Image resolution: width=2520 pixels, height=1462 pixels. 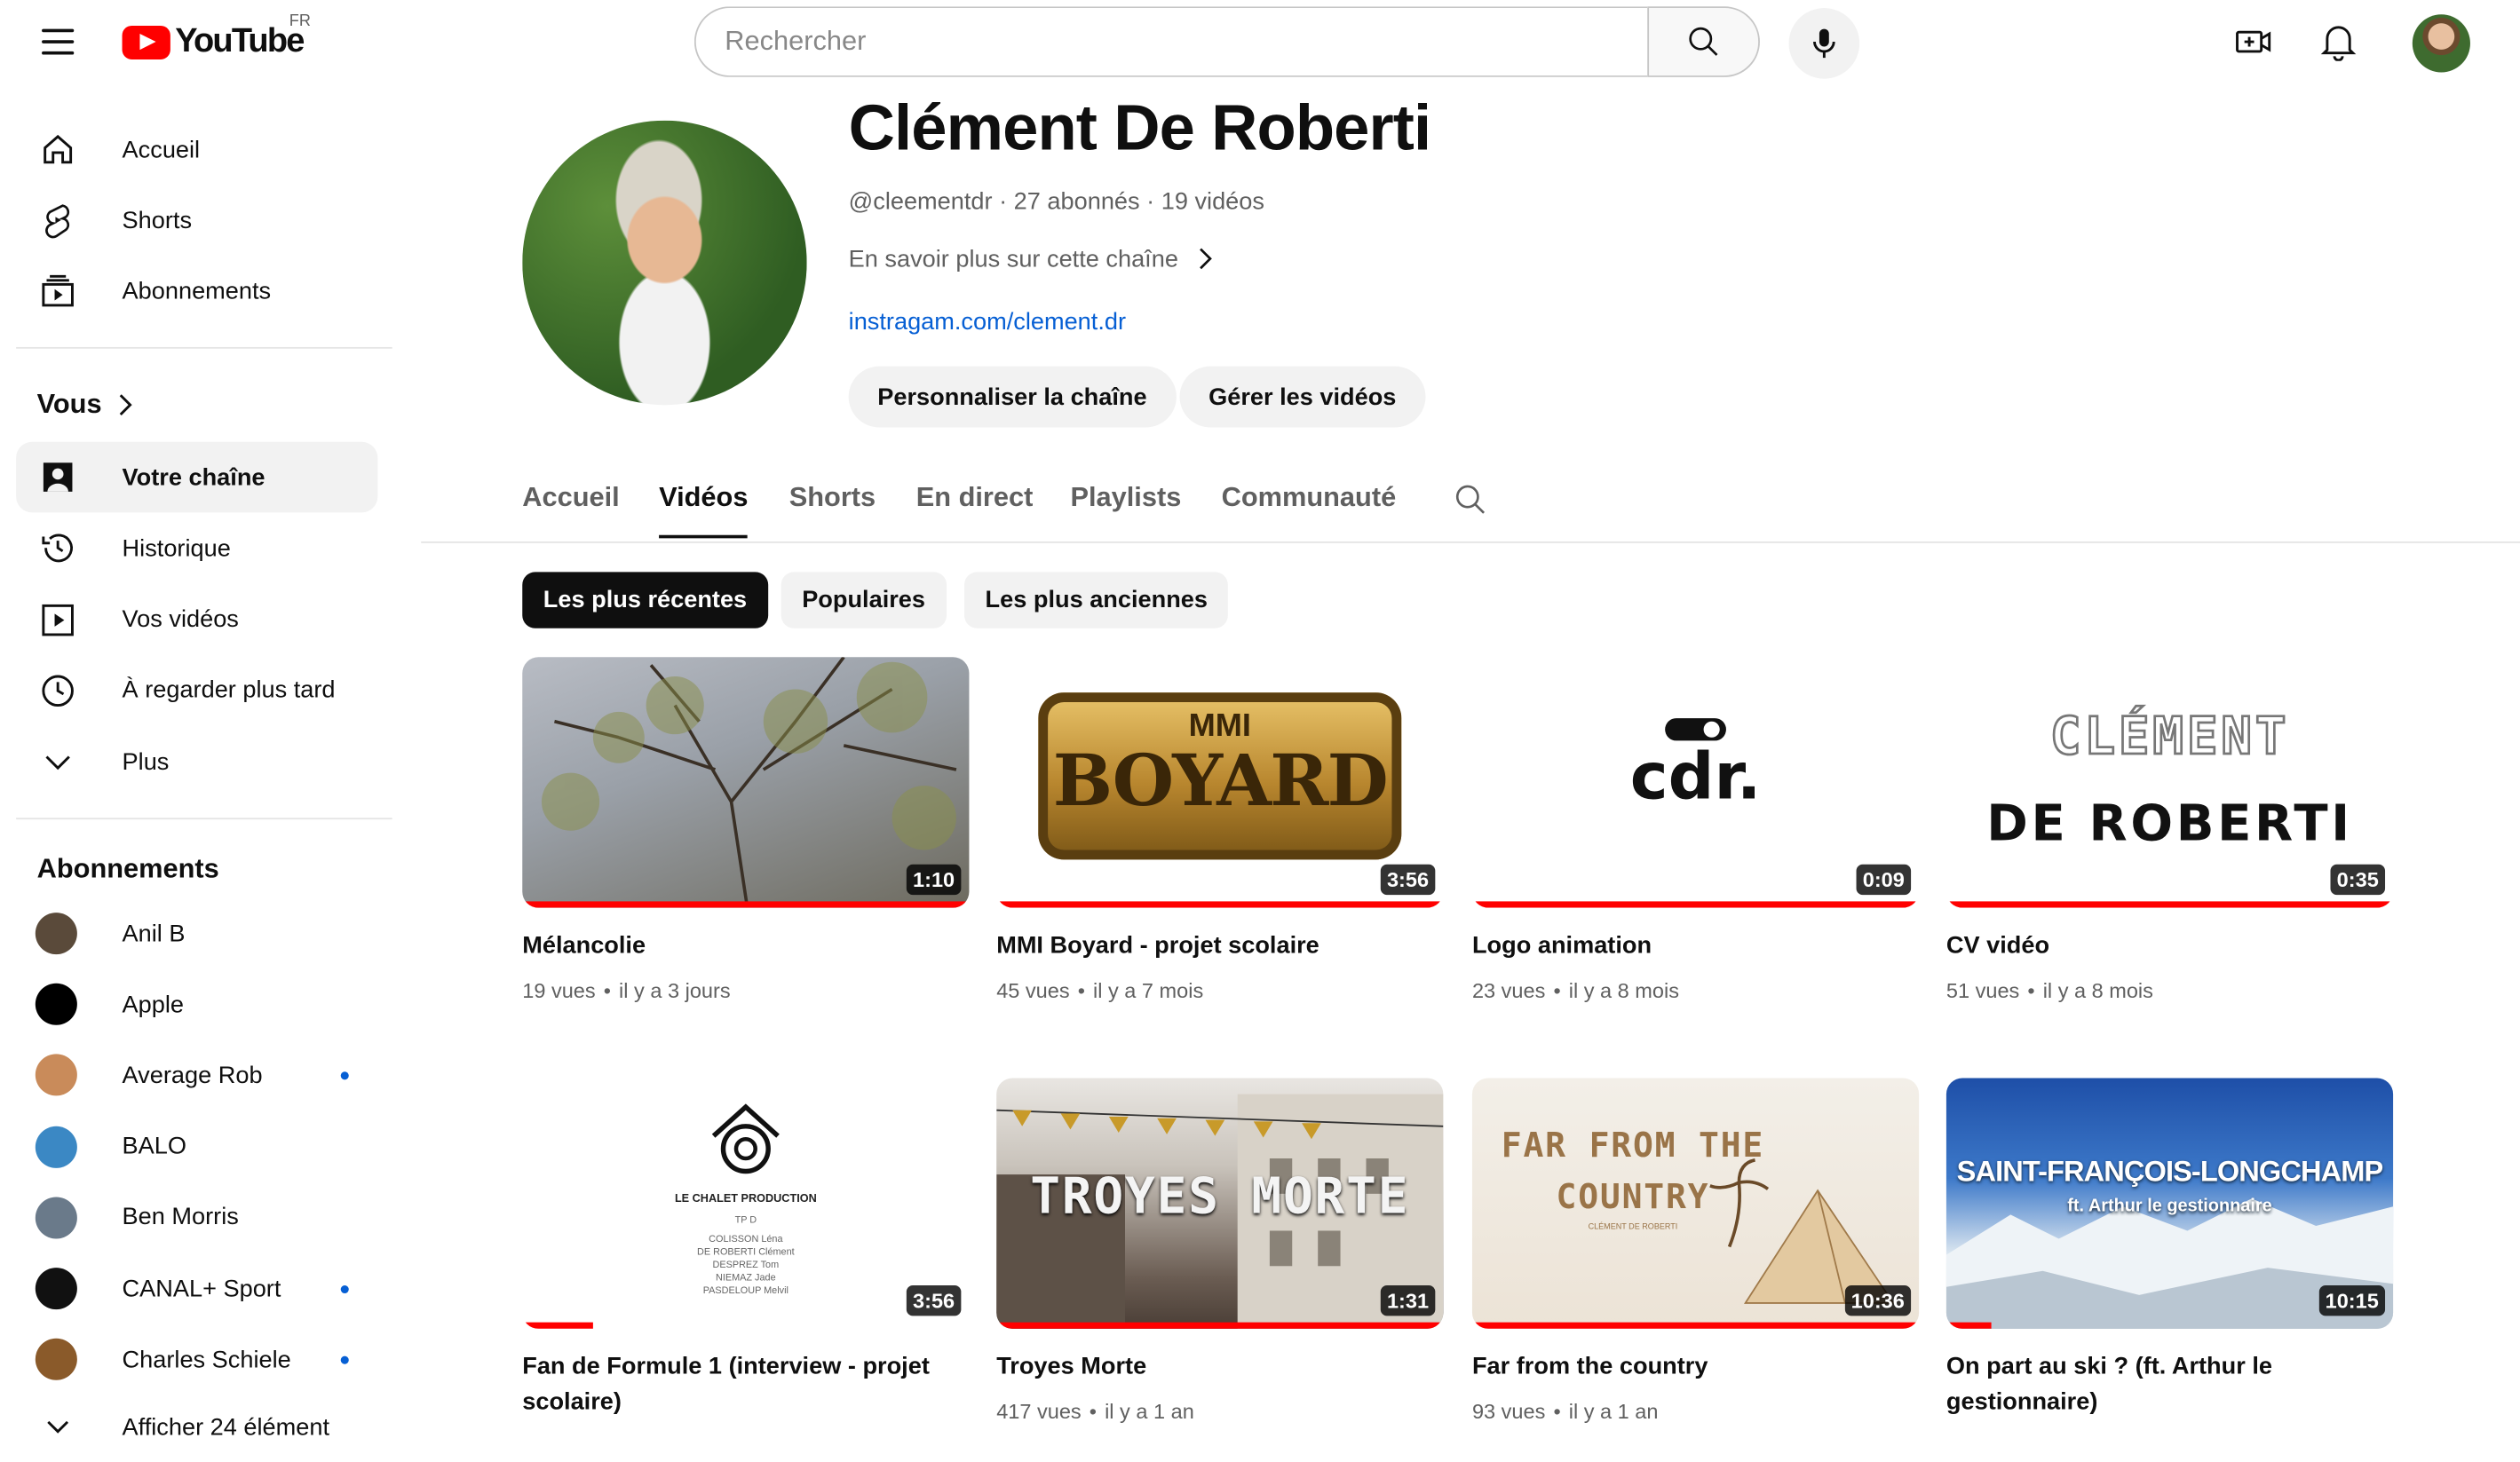 What do you see at coordinates (1470, 504) in the screenshot?
I see `channel-search-button` at bounding box center [1470, 504].